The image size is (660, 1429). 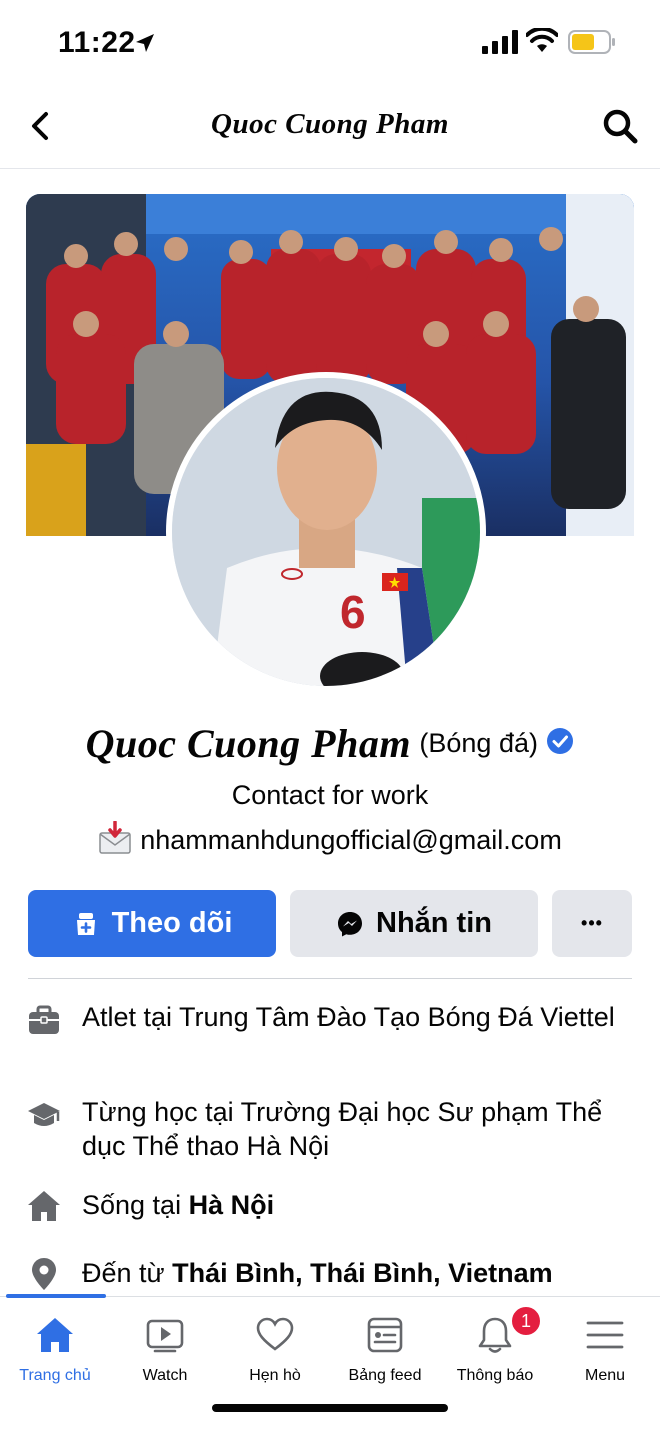 I want to click on info-from-text: Đến từ Thái Bình, Thái Bình, Vietnam, so click(x=357, y=1273).